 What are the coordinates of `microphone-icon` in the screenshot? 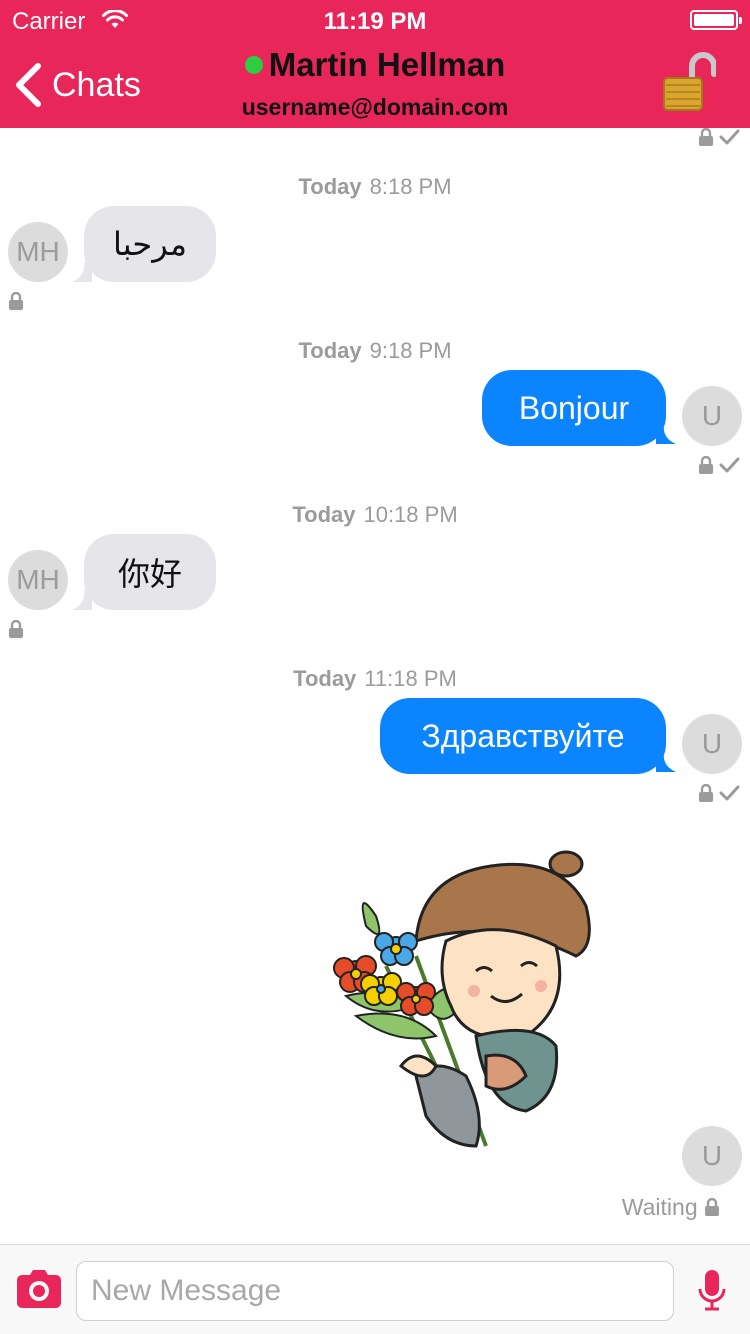 It's located at (712, 1290).